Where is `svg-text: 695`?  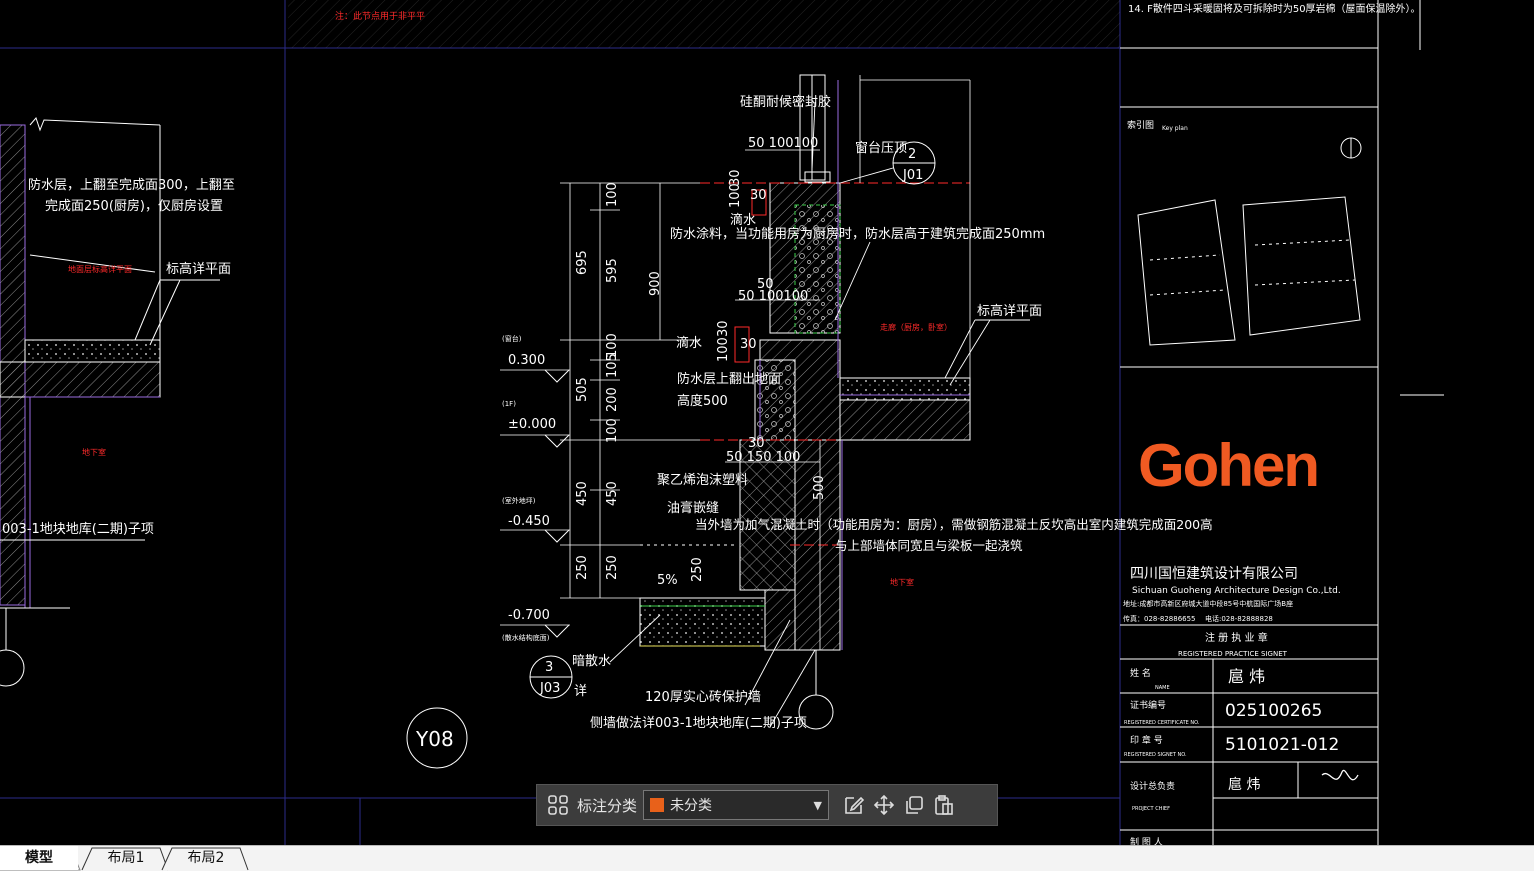 svg-text: 695 is located at coordinates (582, 262).